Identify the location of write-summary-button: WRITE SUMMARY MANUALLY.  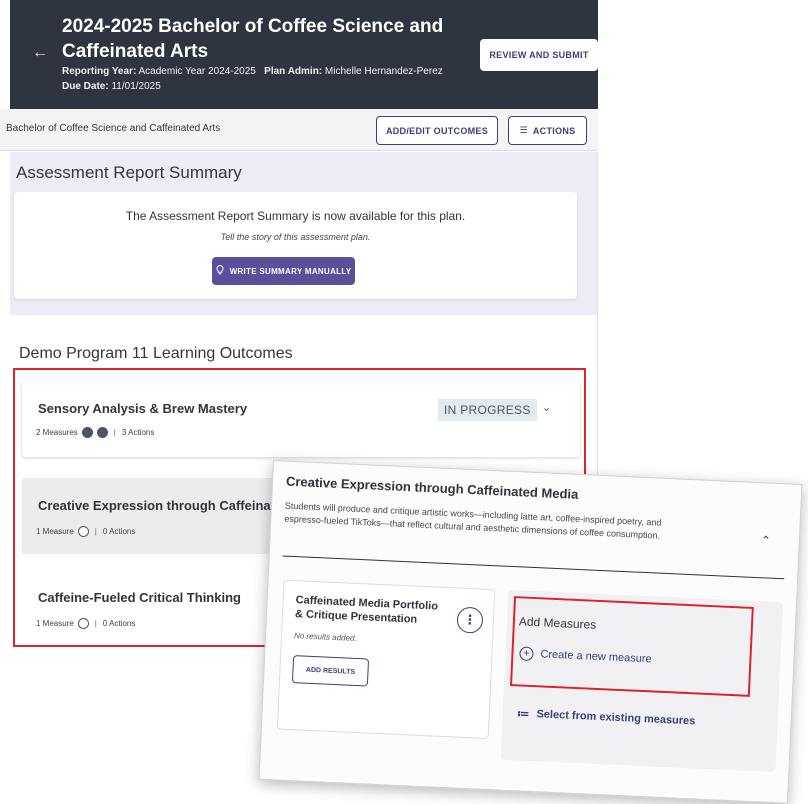
(283, 271).